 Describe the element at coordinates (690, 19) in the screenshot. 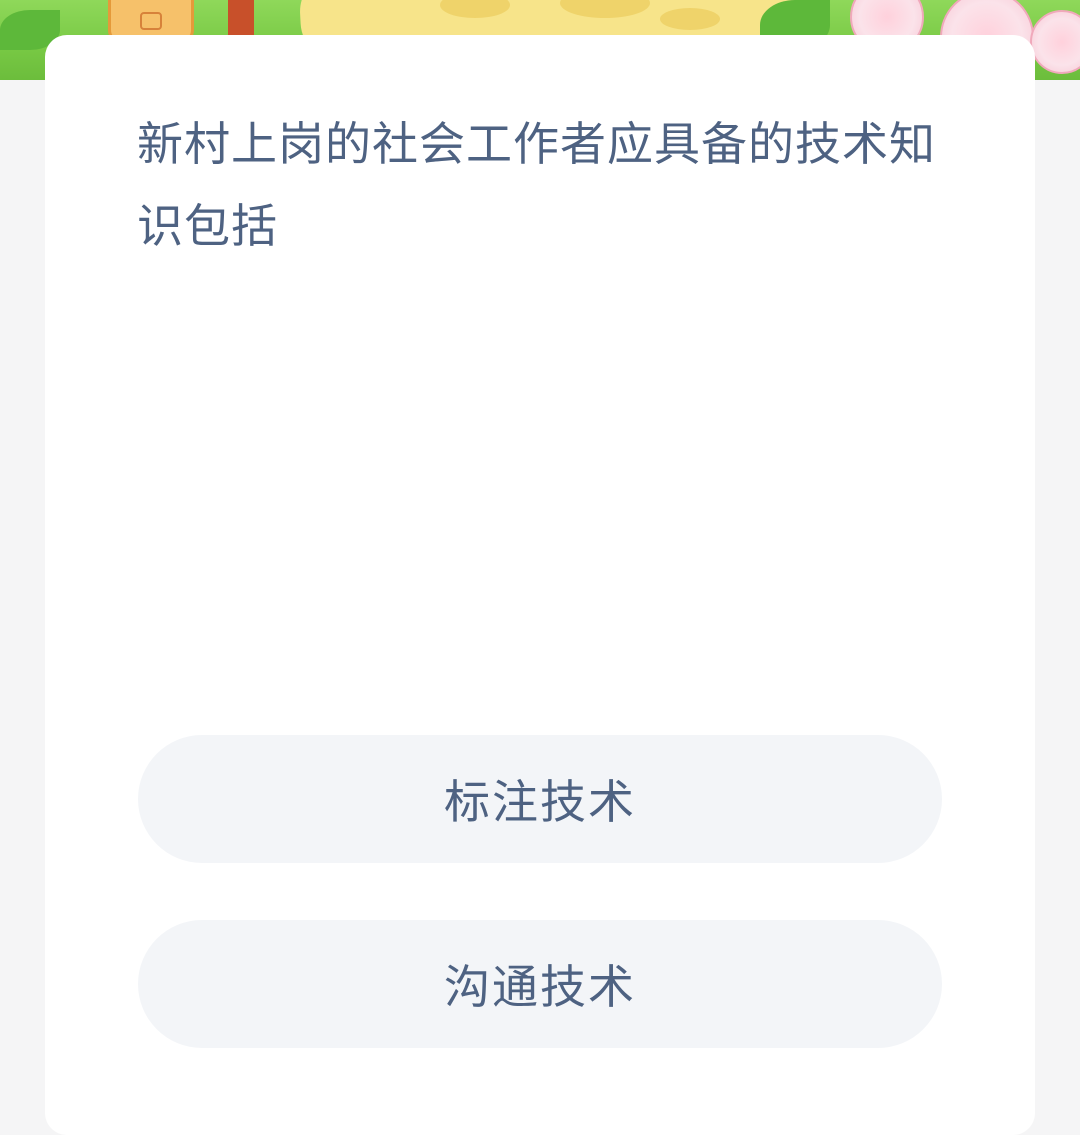

I see `mat-pattern-spot` at that location.